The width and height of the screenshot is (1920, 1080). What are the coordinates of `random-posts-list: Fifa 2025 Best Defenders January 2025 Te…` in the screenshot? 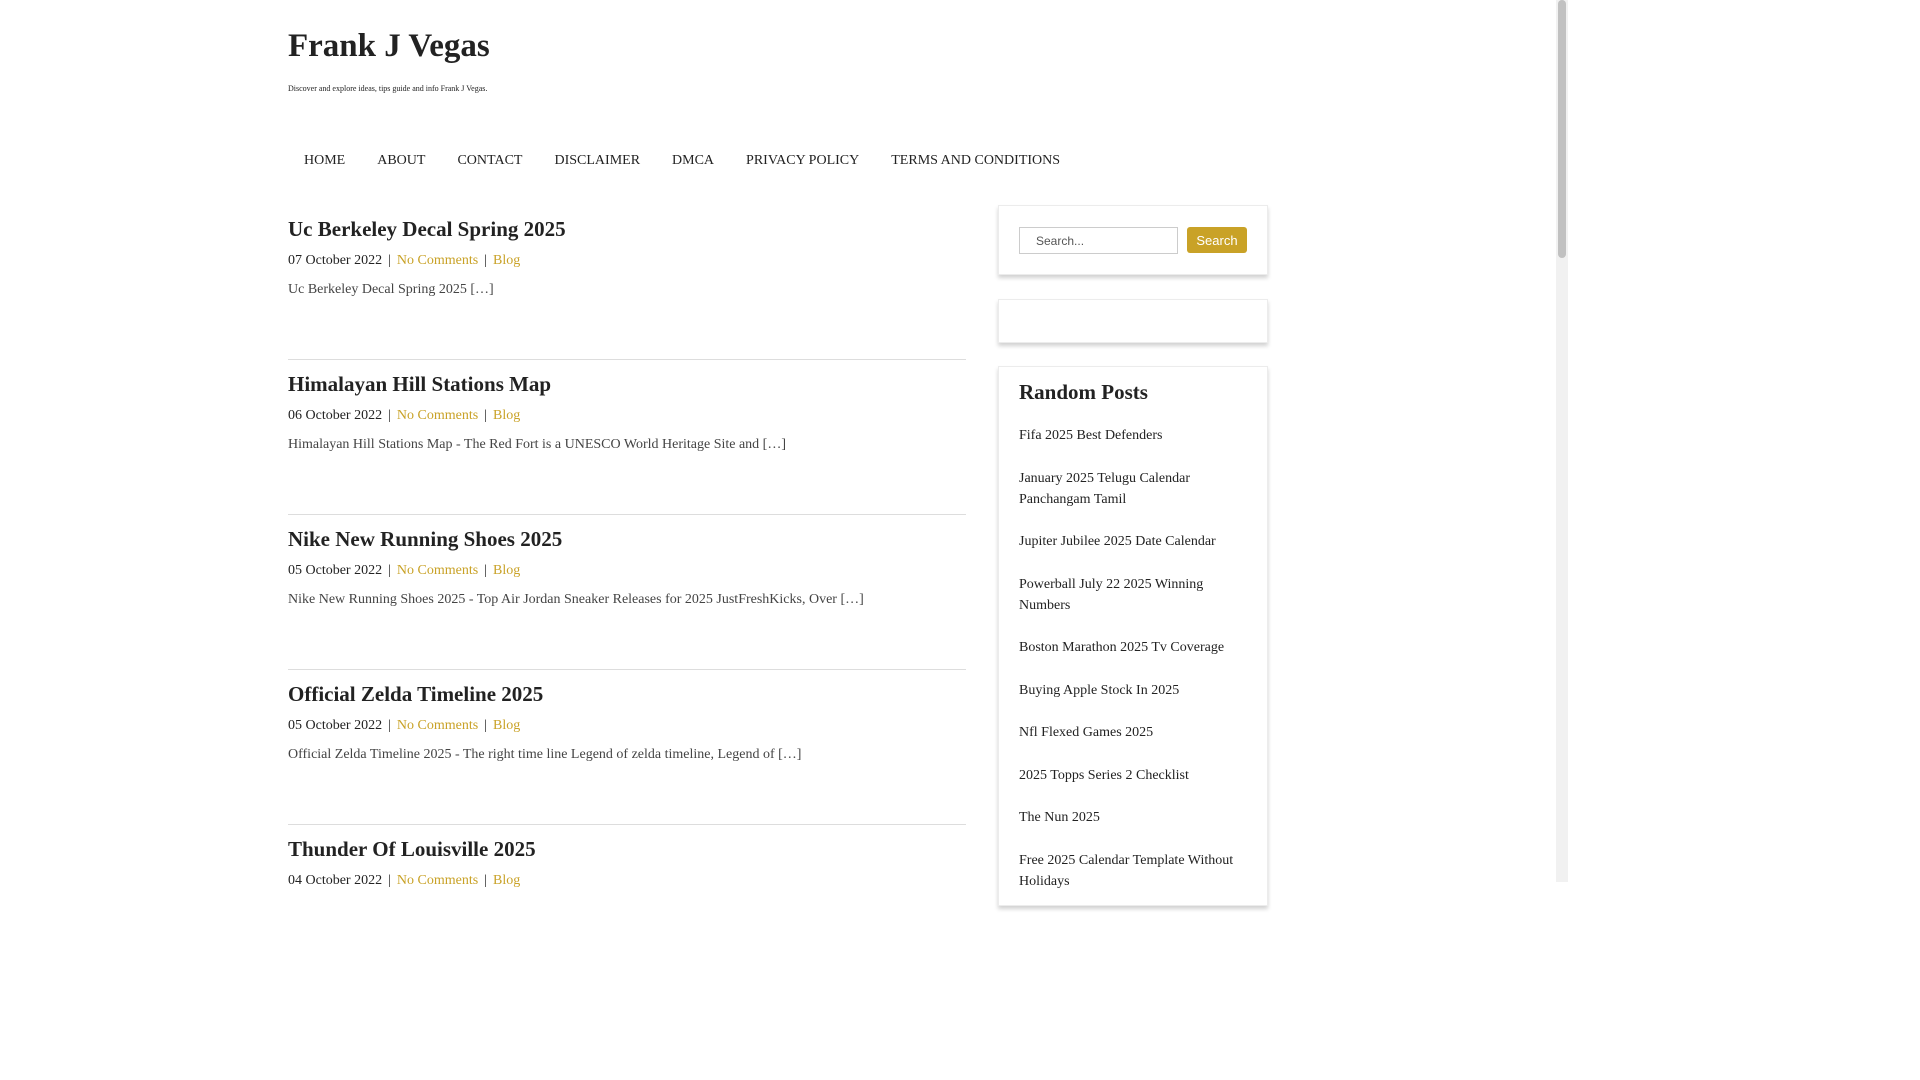 It's located at (1135, 669).